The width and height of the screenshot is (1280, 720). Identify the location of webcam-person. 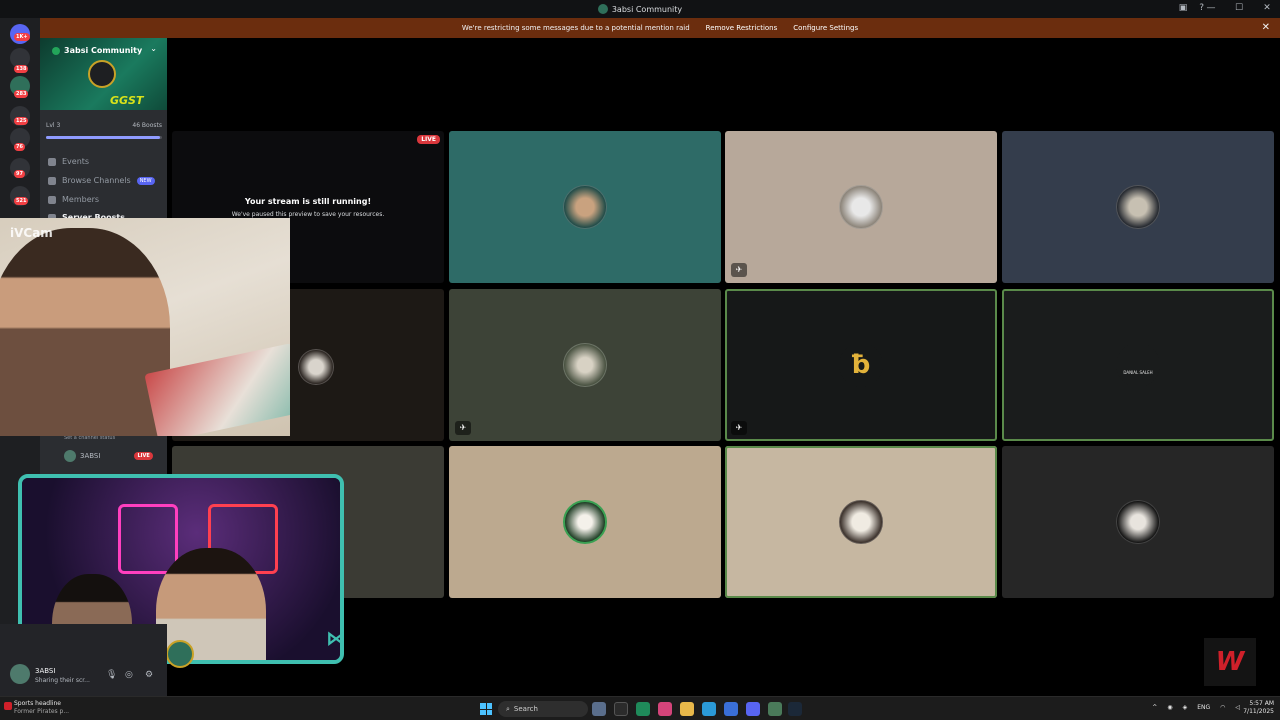
(85, 332).